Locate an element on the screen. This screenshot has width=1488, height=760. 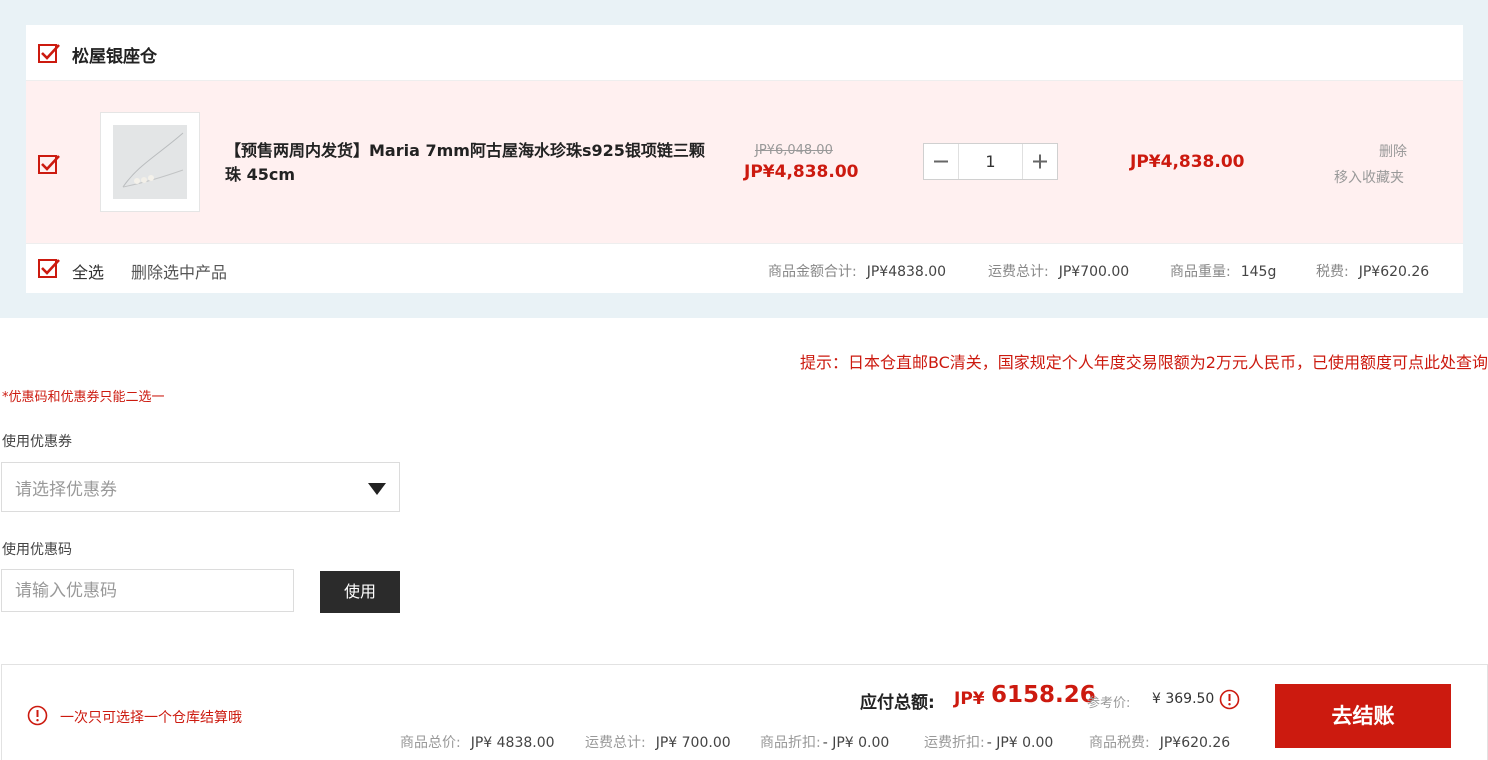
promo-code-input is located at coordinates (147, 590).